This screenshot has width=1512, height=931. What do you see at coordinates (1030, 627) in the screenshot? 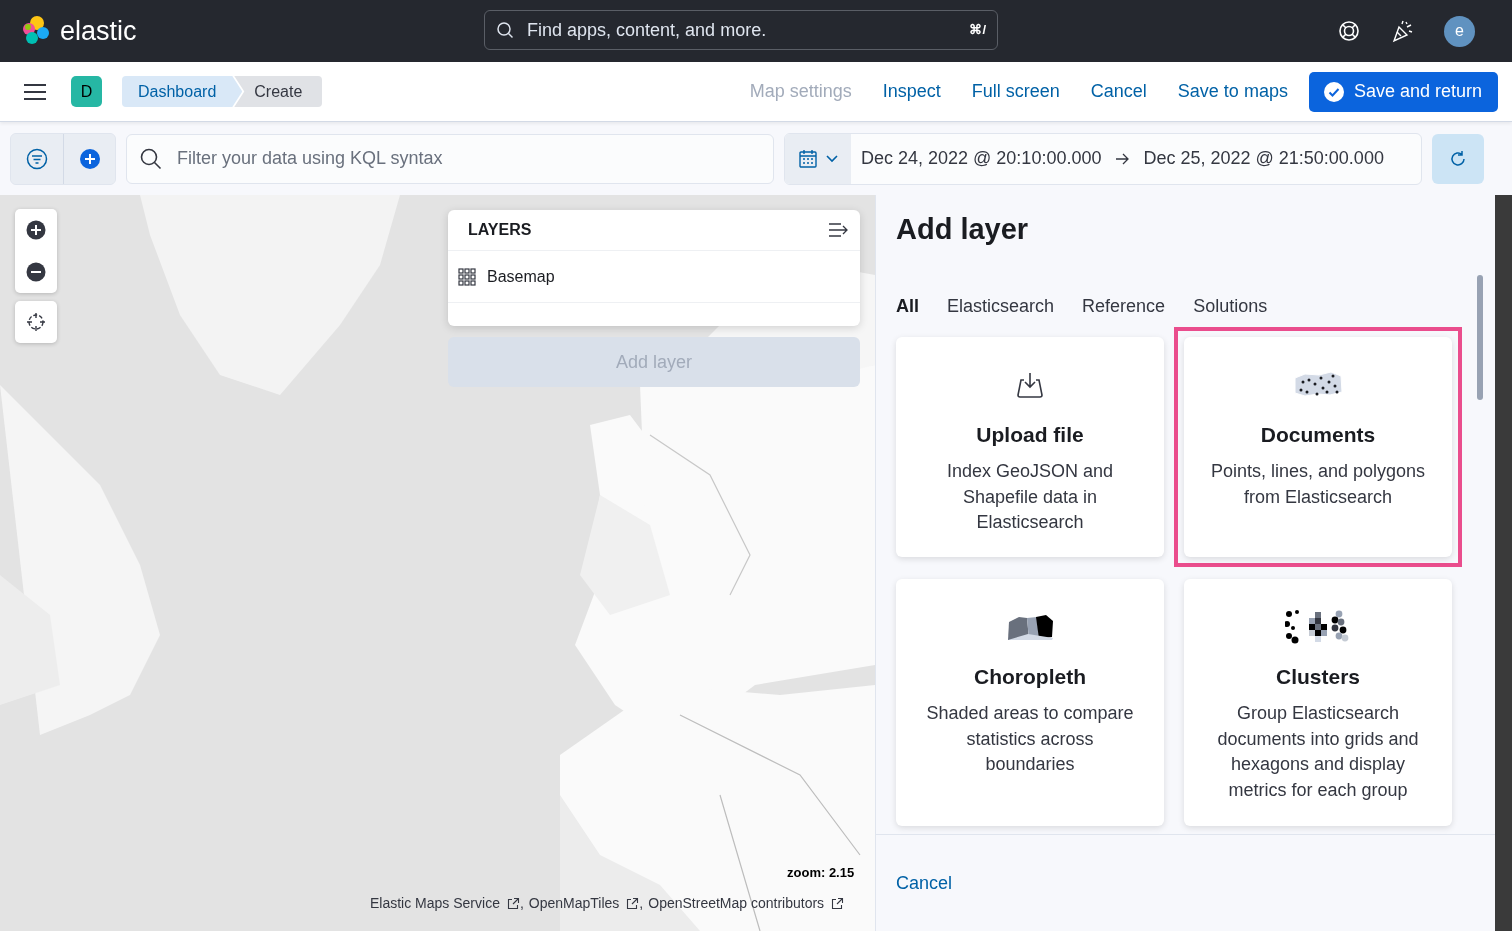
I see `choropleth-drawing` at bounding box center [1030, 627].